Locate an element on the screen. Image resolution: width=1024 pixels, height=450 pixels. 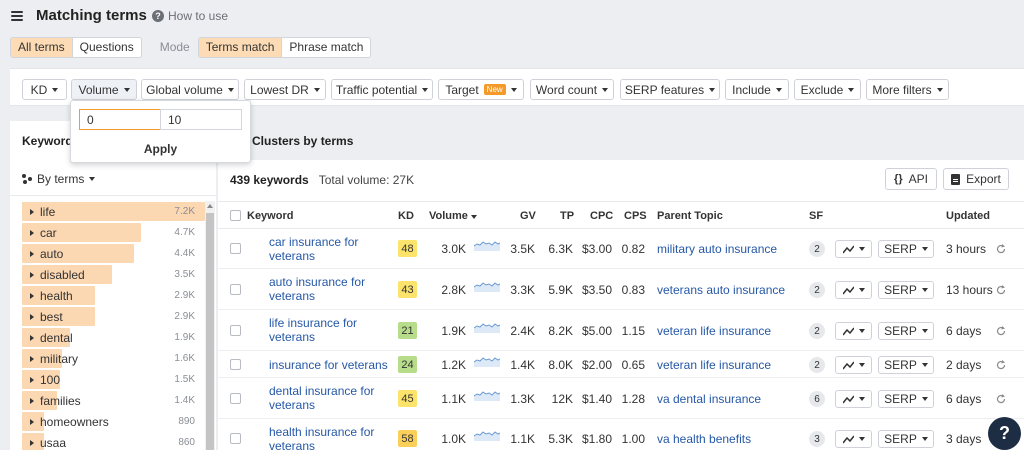
col-kd: KD is located at coordinates (406, 216).